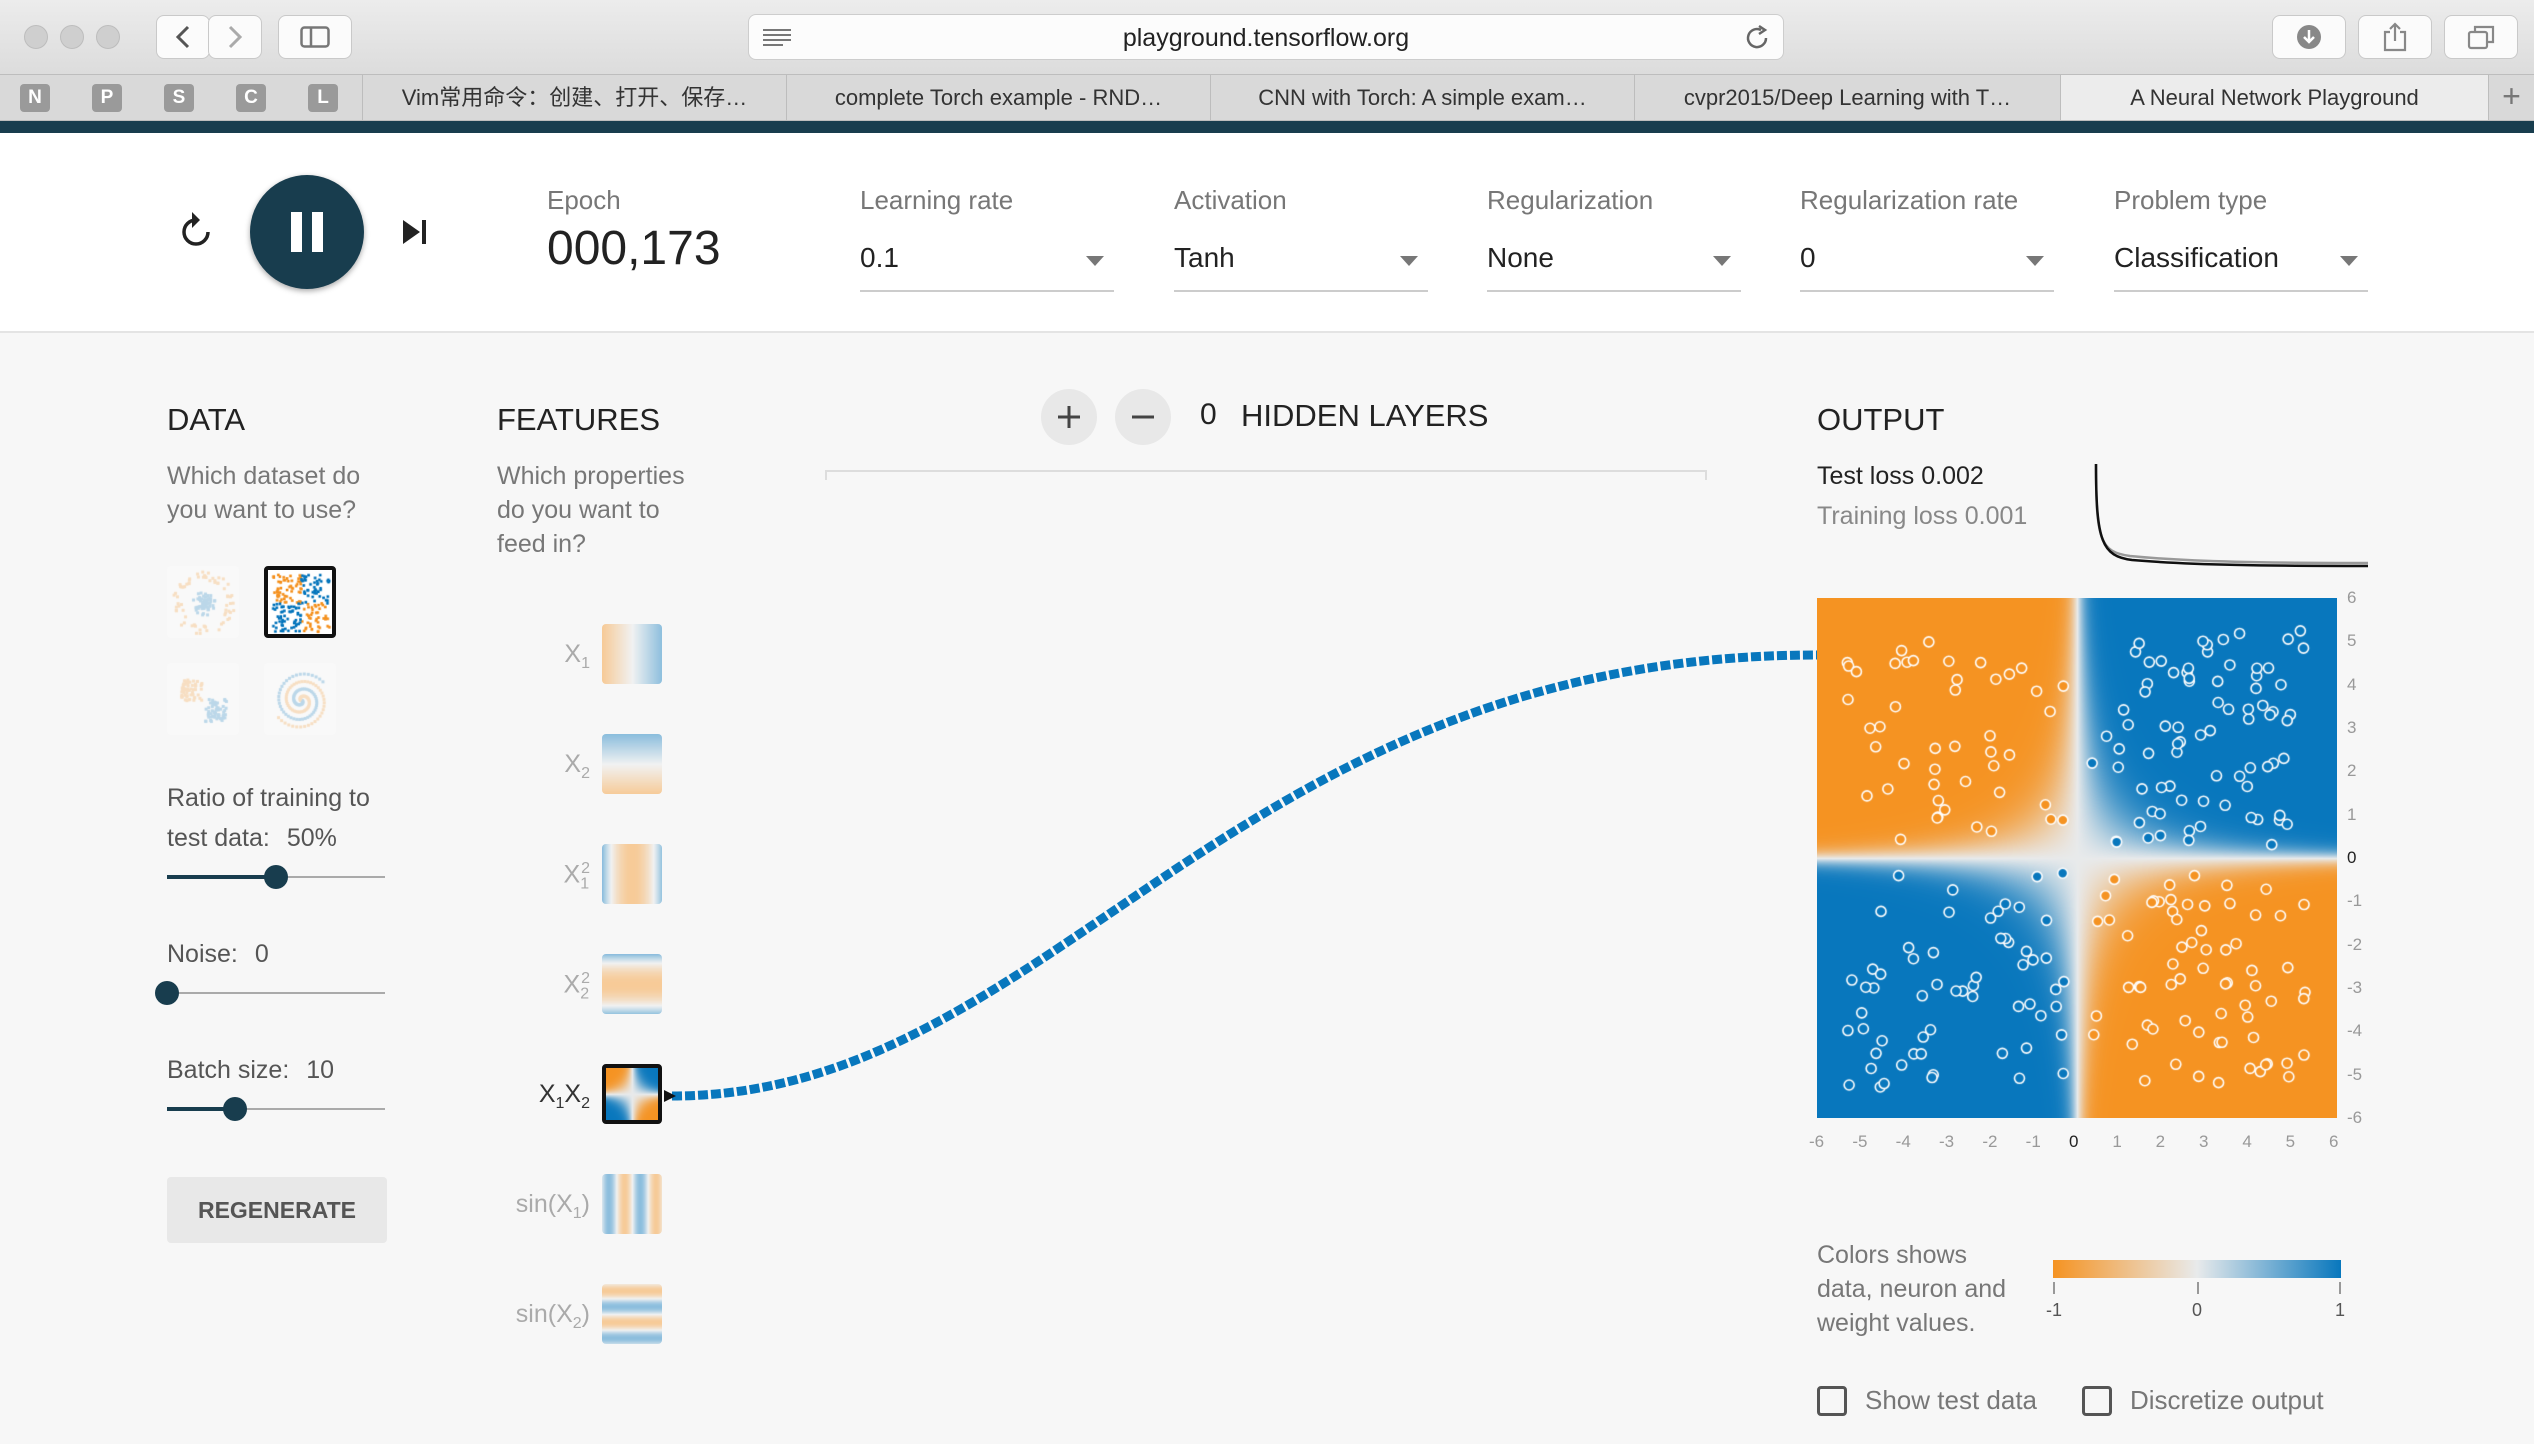 This screenshot has height=1444, width=2534. Describe the element at coordinates (202, 954) in the screenshot. I see `noise-label-text: Noise:` at that location.